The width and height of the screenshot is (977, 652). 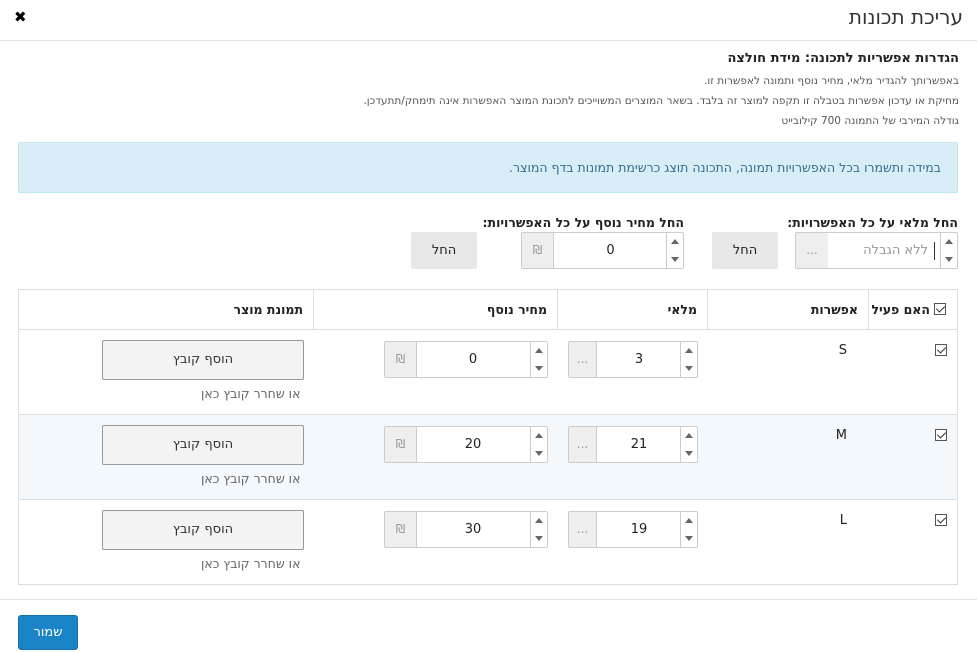 I want to click on bulk-price-label: החל מחיר נוסף על כל האפשרויות:, so click(x=583, y=222).